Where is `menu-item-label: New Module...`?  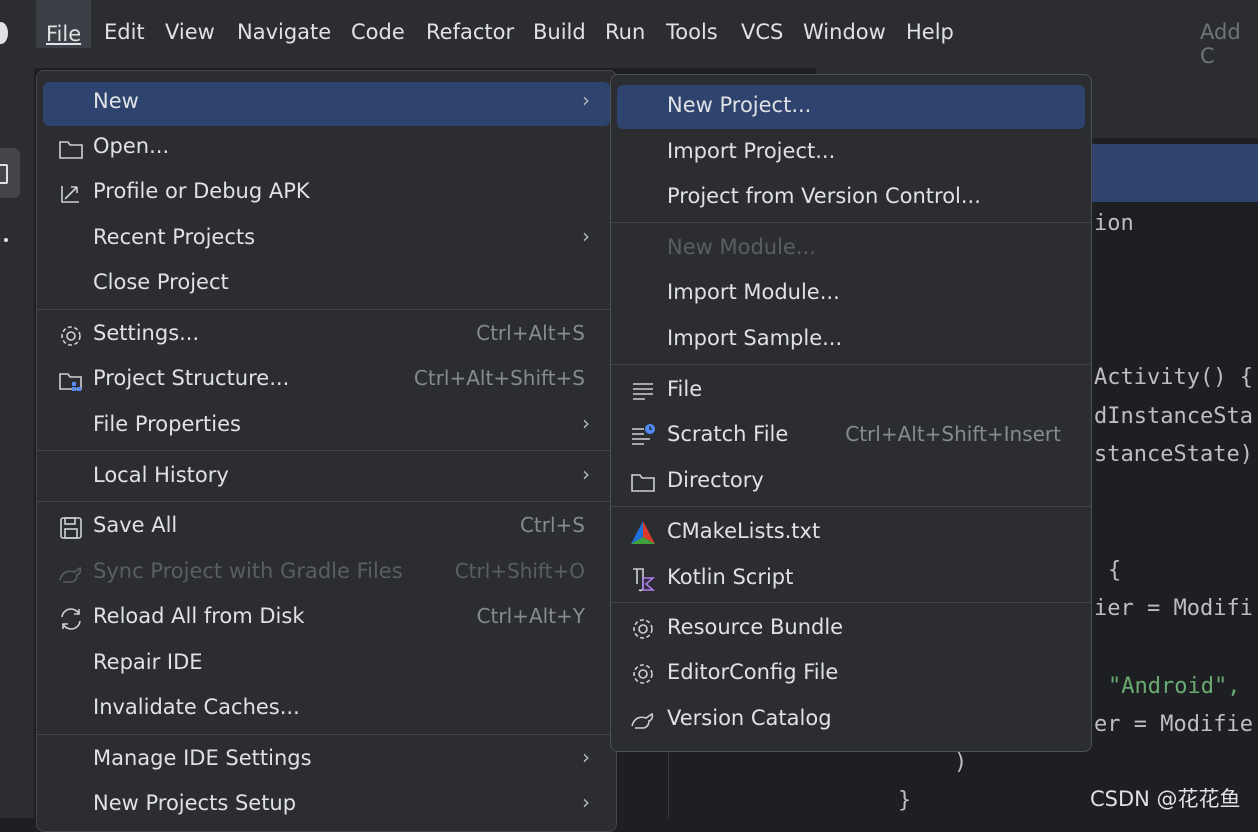
menu-item-label: New Module... is located at coordinates (741, 247).